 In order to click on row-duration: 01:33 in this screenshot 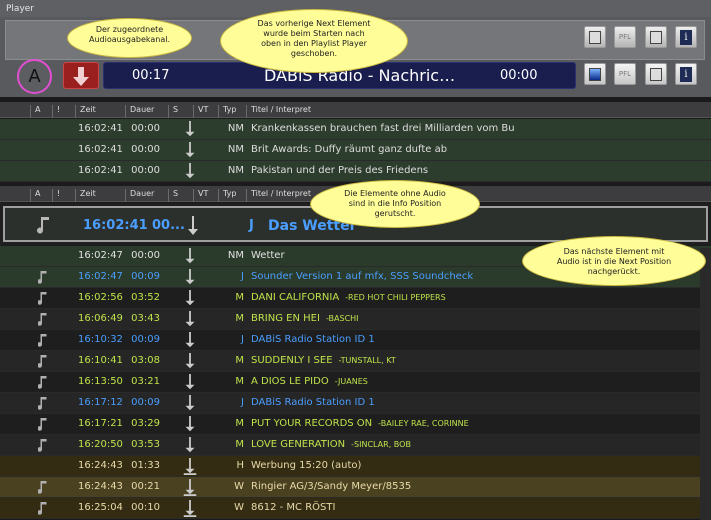, I will do `click(145, 465)`.